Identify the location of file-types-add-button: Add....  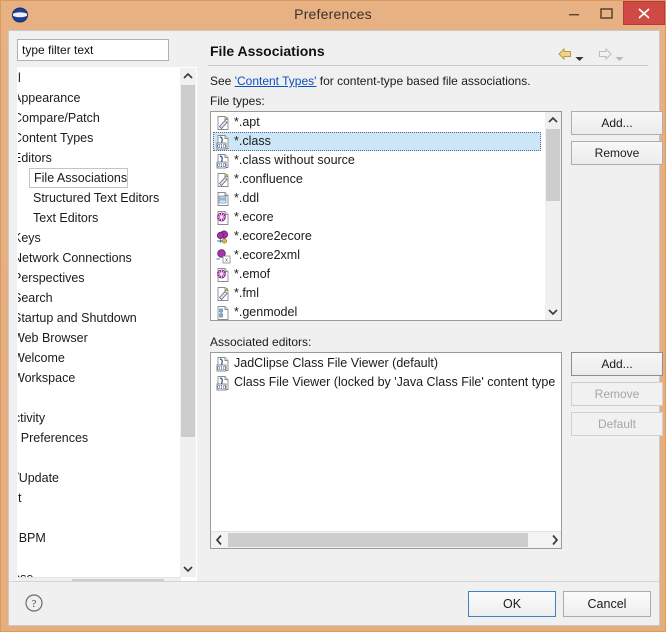
(617, 123).